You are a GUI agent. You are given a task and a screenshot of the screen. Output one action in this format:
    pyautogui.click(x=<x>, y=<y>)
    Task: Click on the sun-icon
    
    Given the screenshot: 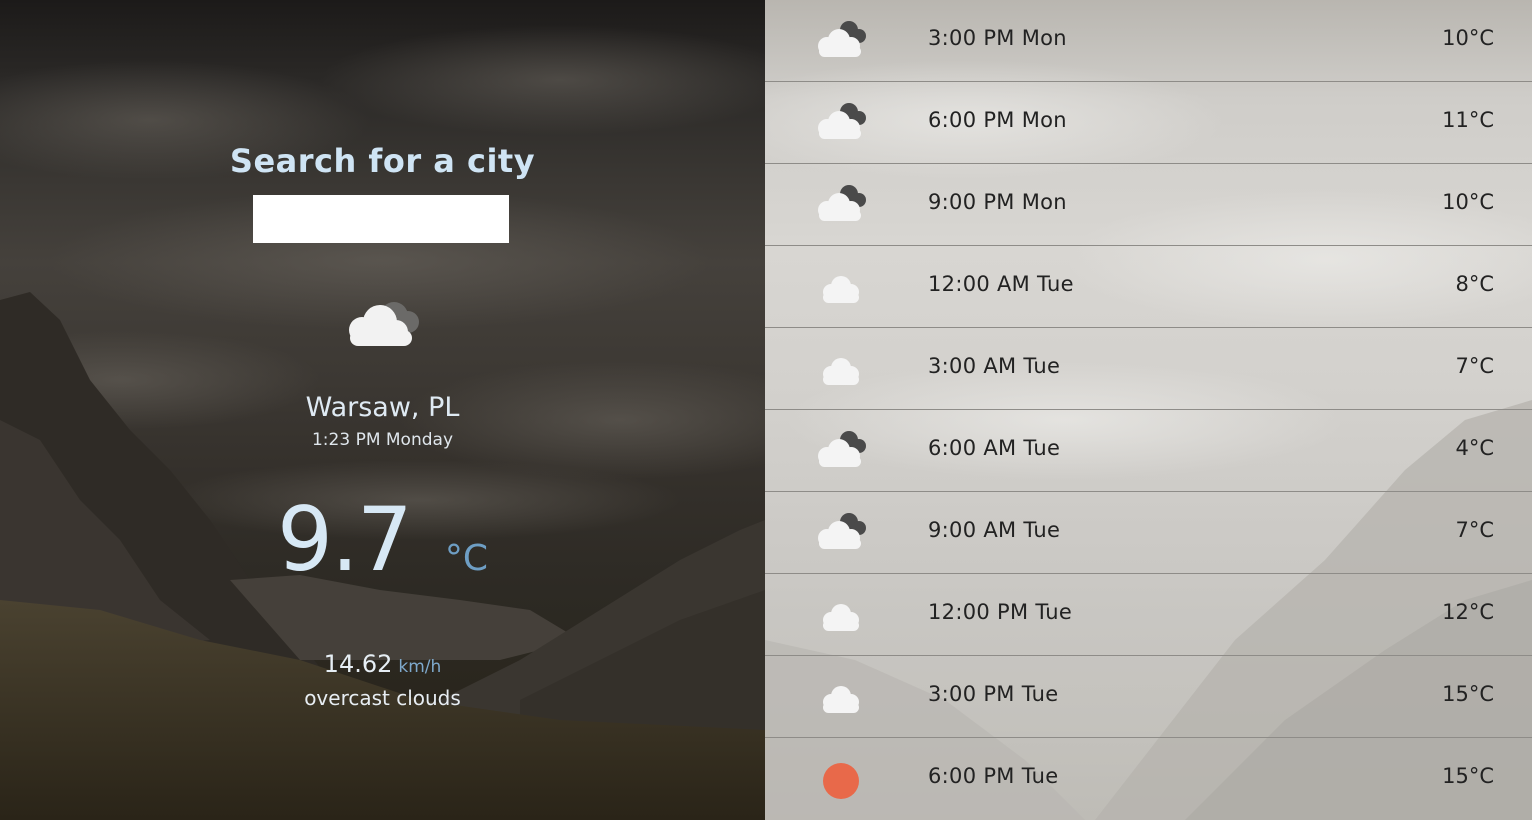 What is the action you would take?
    pyautogui.click(x=841, y=781)
    